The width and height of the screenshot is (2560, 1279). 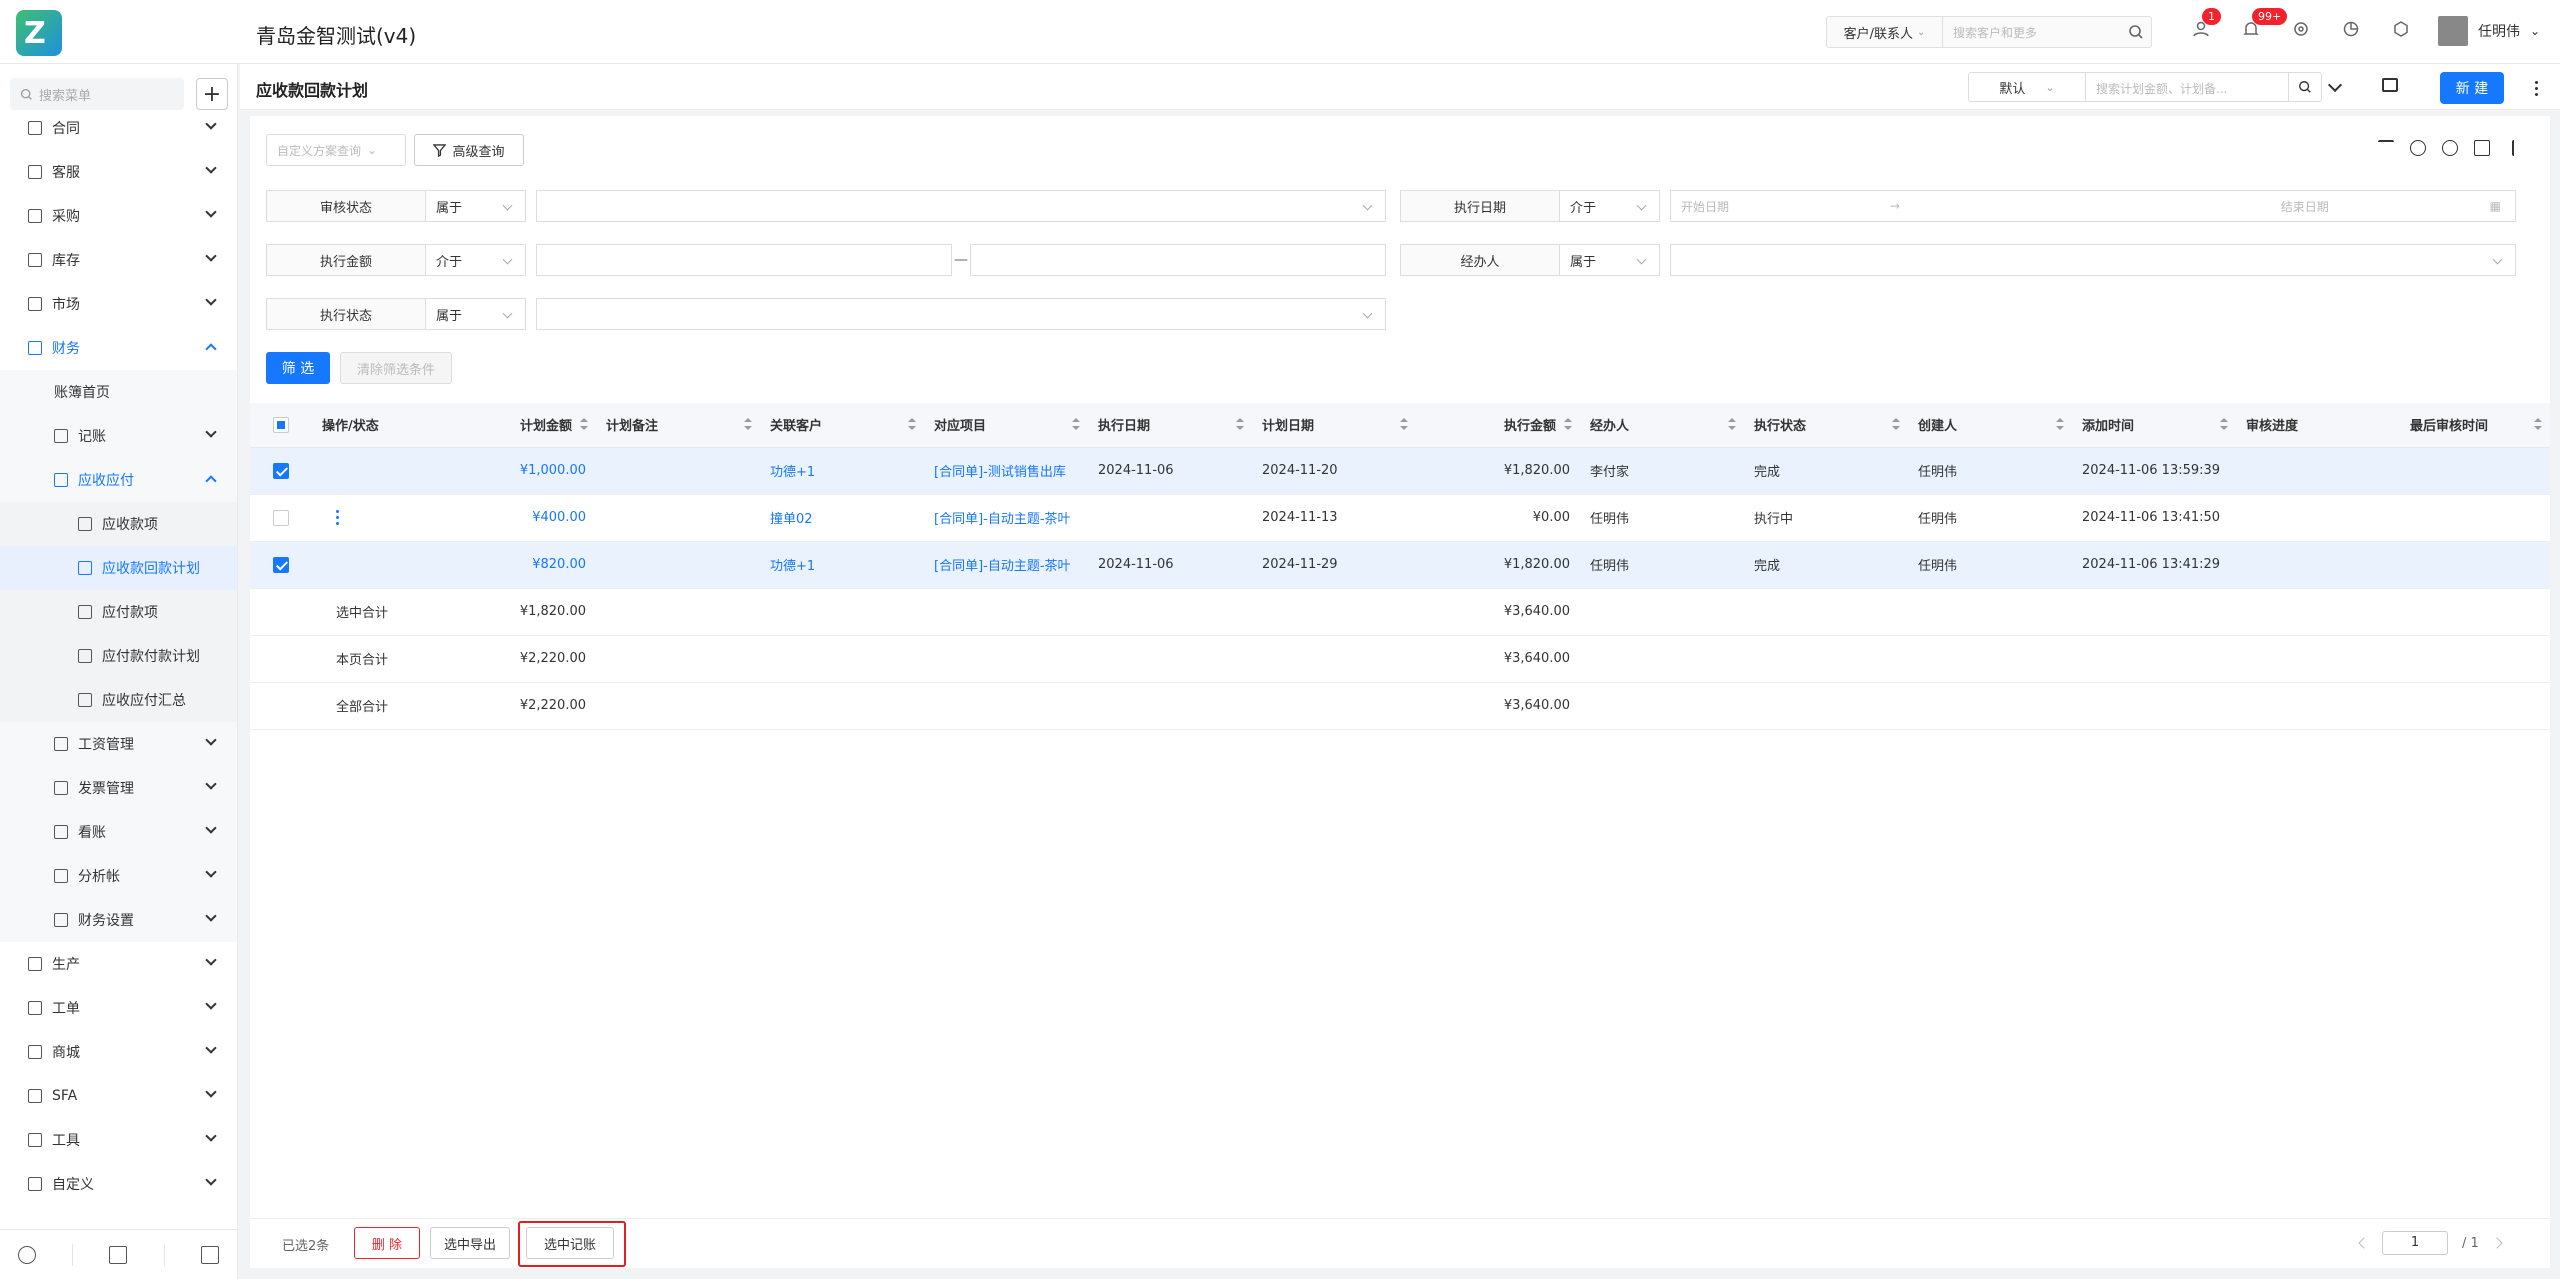 I want to click on sidebar-item-13: 应收应付汇总, so click(x=118, y=700).